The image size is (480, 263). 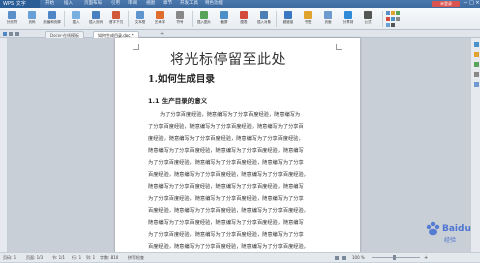 I want to click on header-footer-icon, so click(x=52, y=15).